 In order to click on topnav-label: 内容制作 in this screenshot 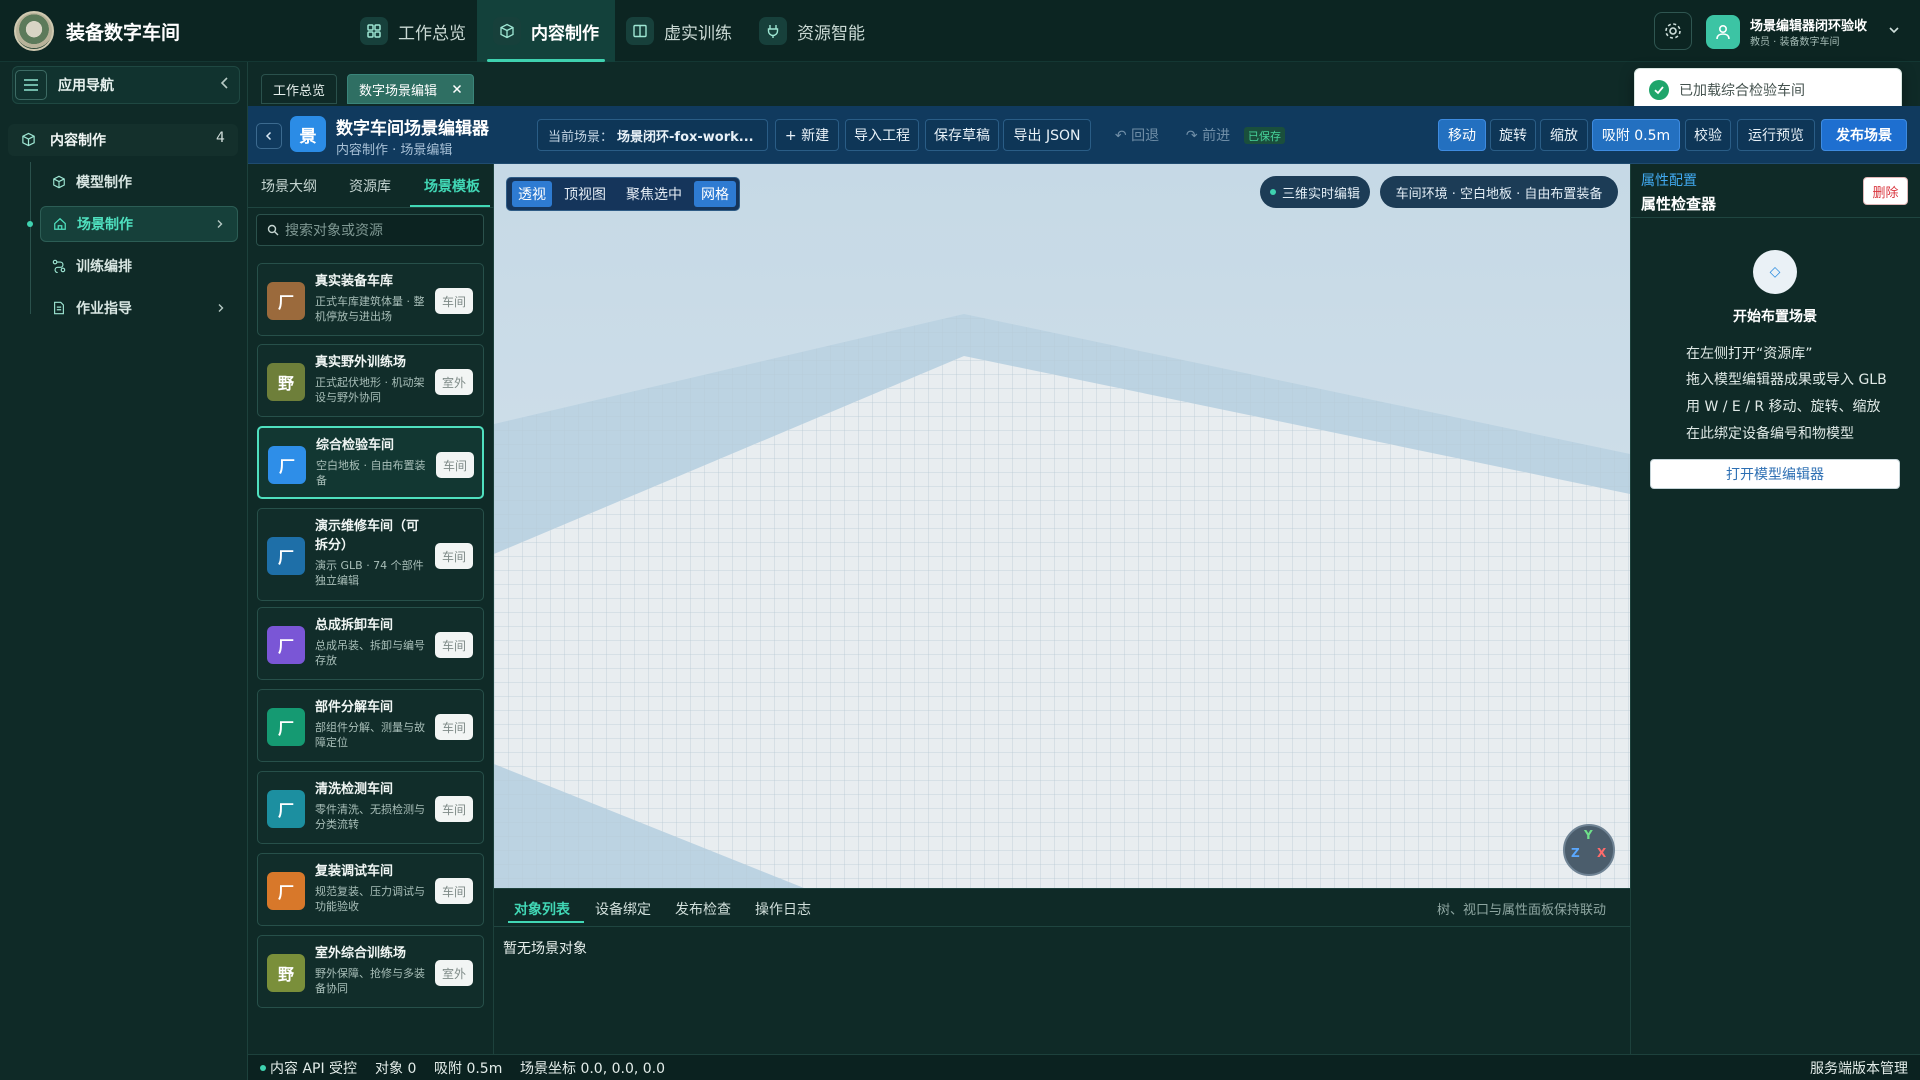, I will do `click(565, 33)`.